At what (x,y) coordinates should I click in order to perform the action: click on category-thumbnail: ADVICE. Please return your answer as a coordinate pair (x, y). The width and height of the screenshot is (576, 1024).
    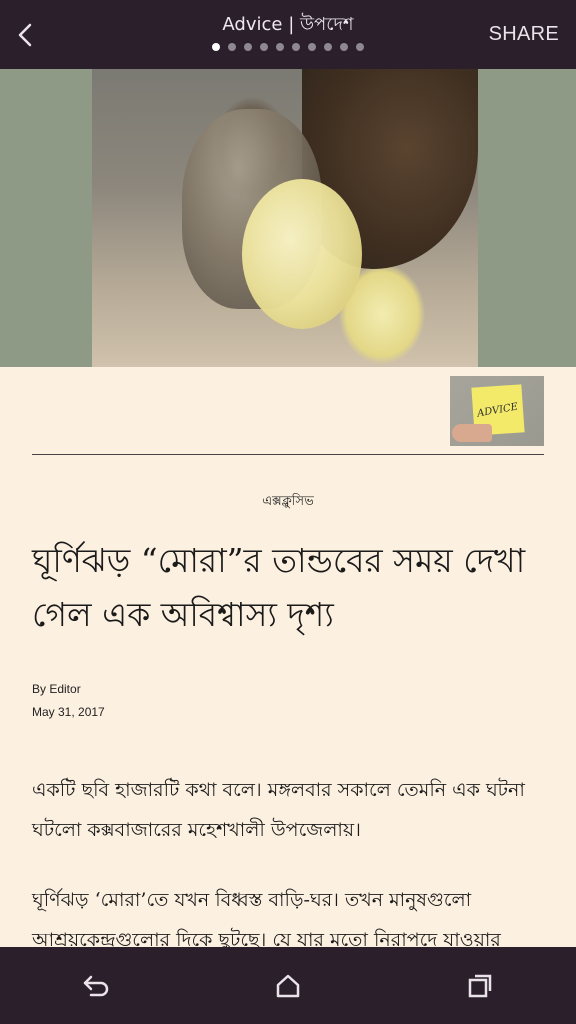
    Looking at the image, I should click on (497, 411).